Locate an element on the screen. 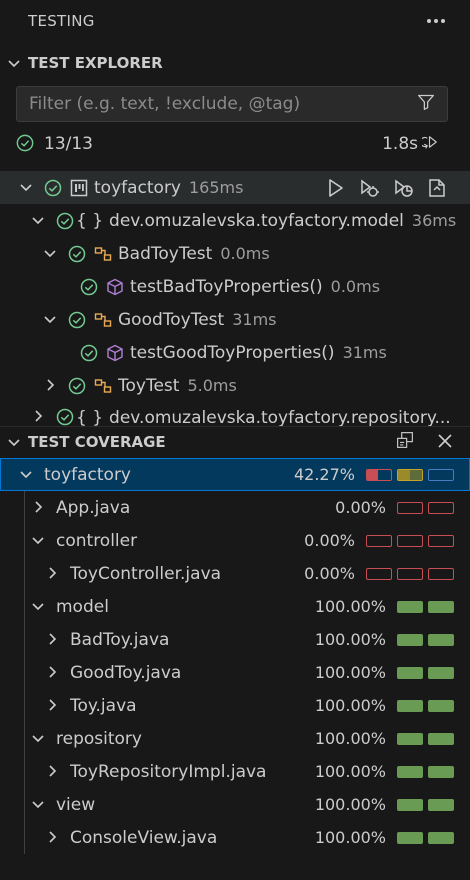  project-icon is located at coordinates (79, 188).